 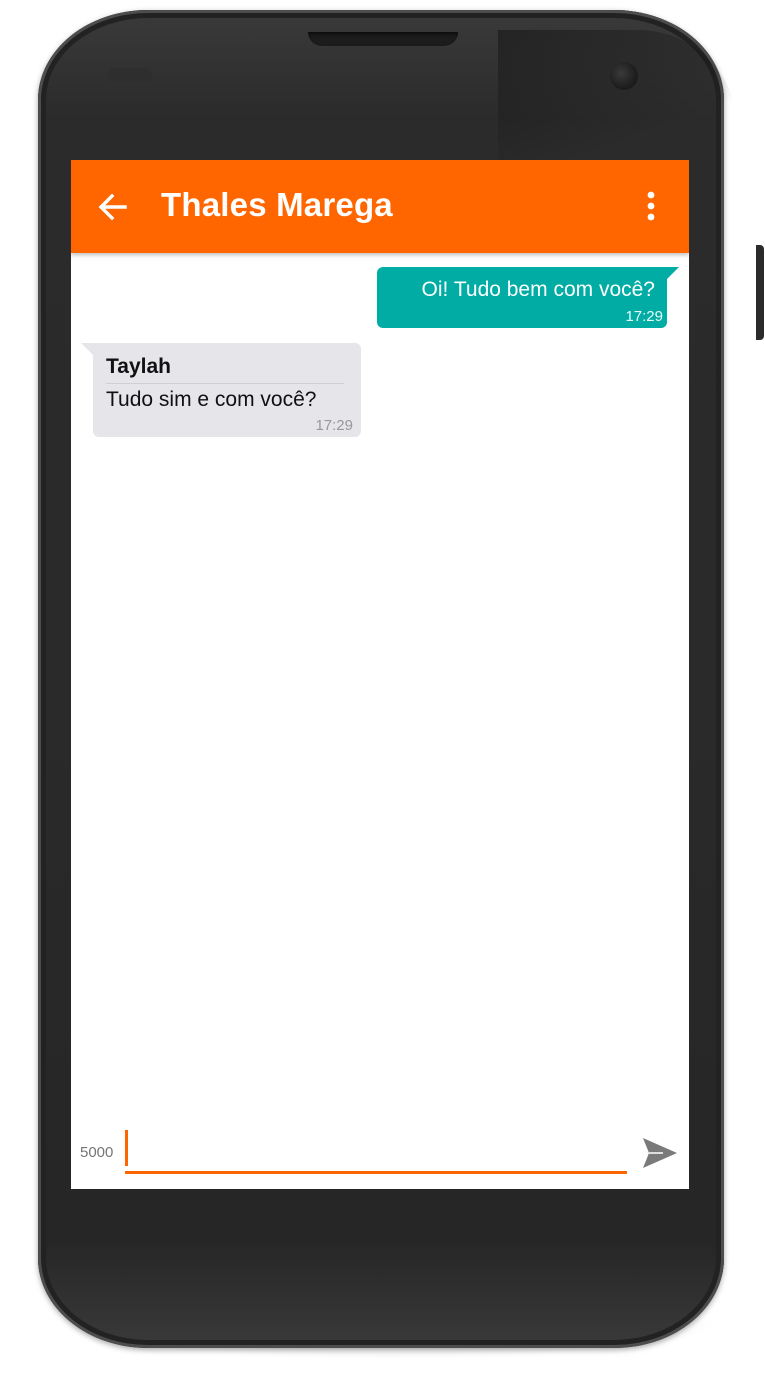 I want to click on phone-glare, so click(x=618, y=100).